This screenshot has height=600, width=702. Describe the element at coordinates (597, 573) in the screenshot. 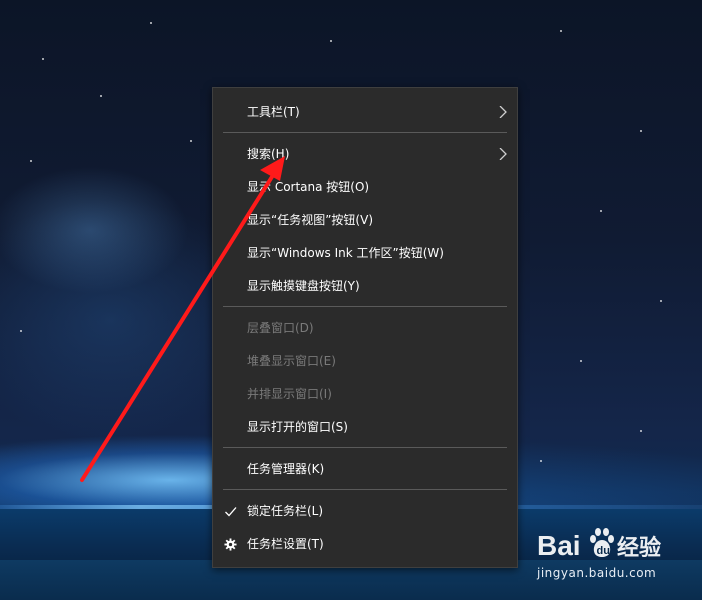

I see `watermark-url: jingyan.baidu.com` at that location.